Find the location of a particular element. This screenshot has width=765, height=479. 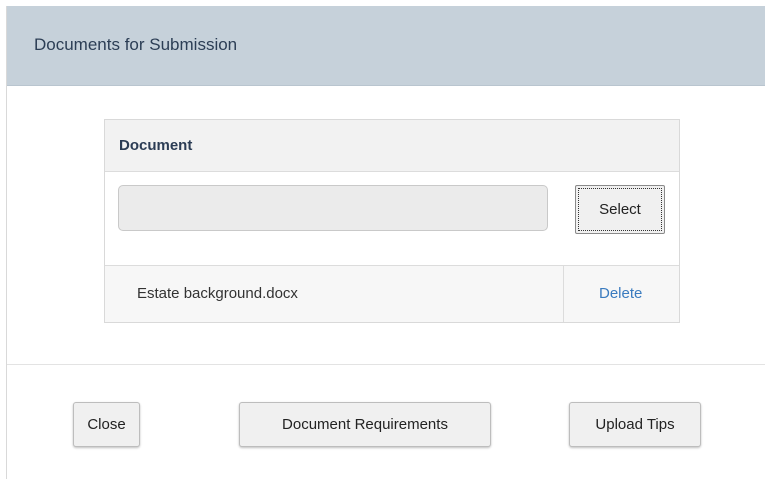

file-path-input is located at coordinates (333, 208).